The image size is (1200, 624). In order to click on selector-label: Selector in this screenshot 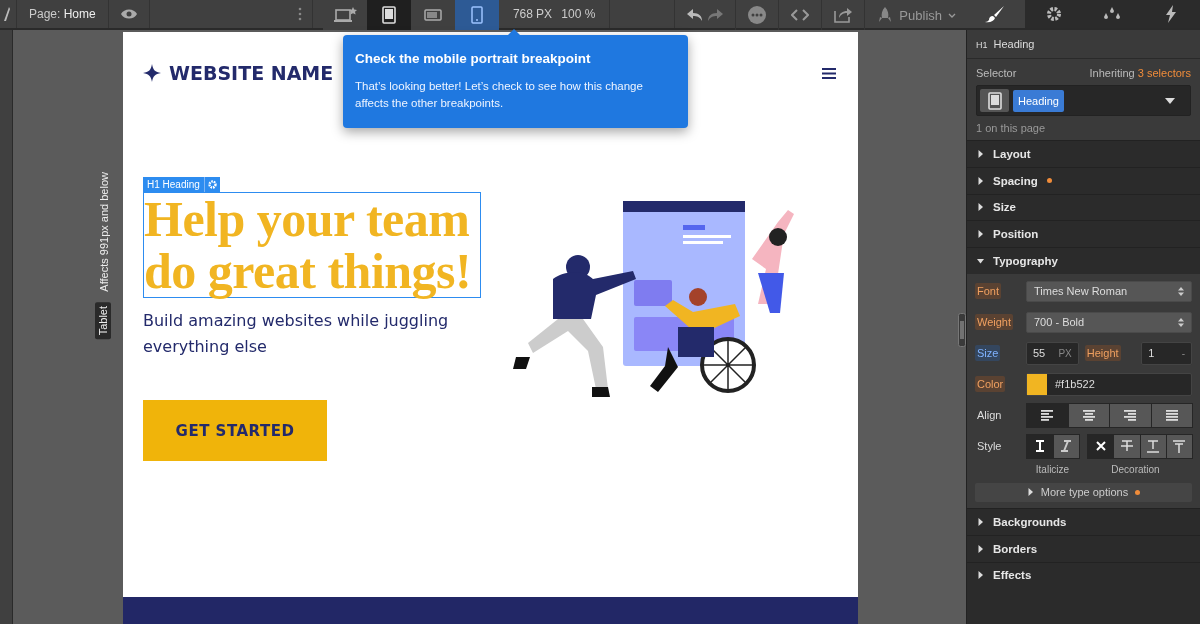, I will do `click(996, 73)`.